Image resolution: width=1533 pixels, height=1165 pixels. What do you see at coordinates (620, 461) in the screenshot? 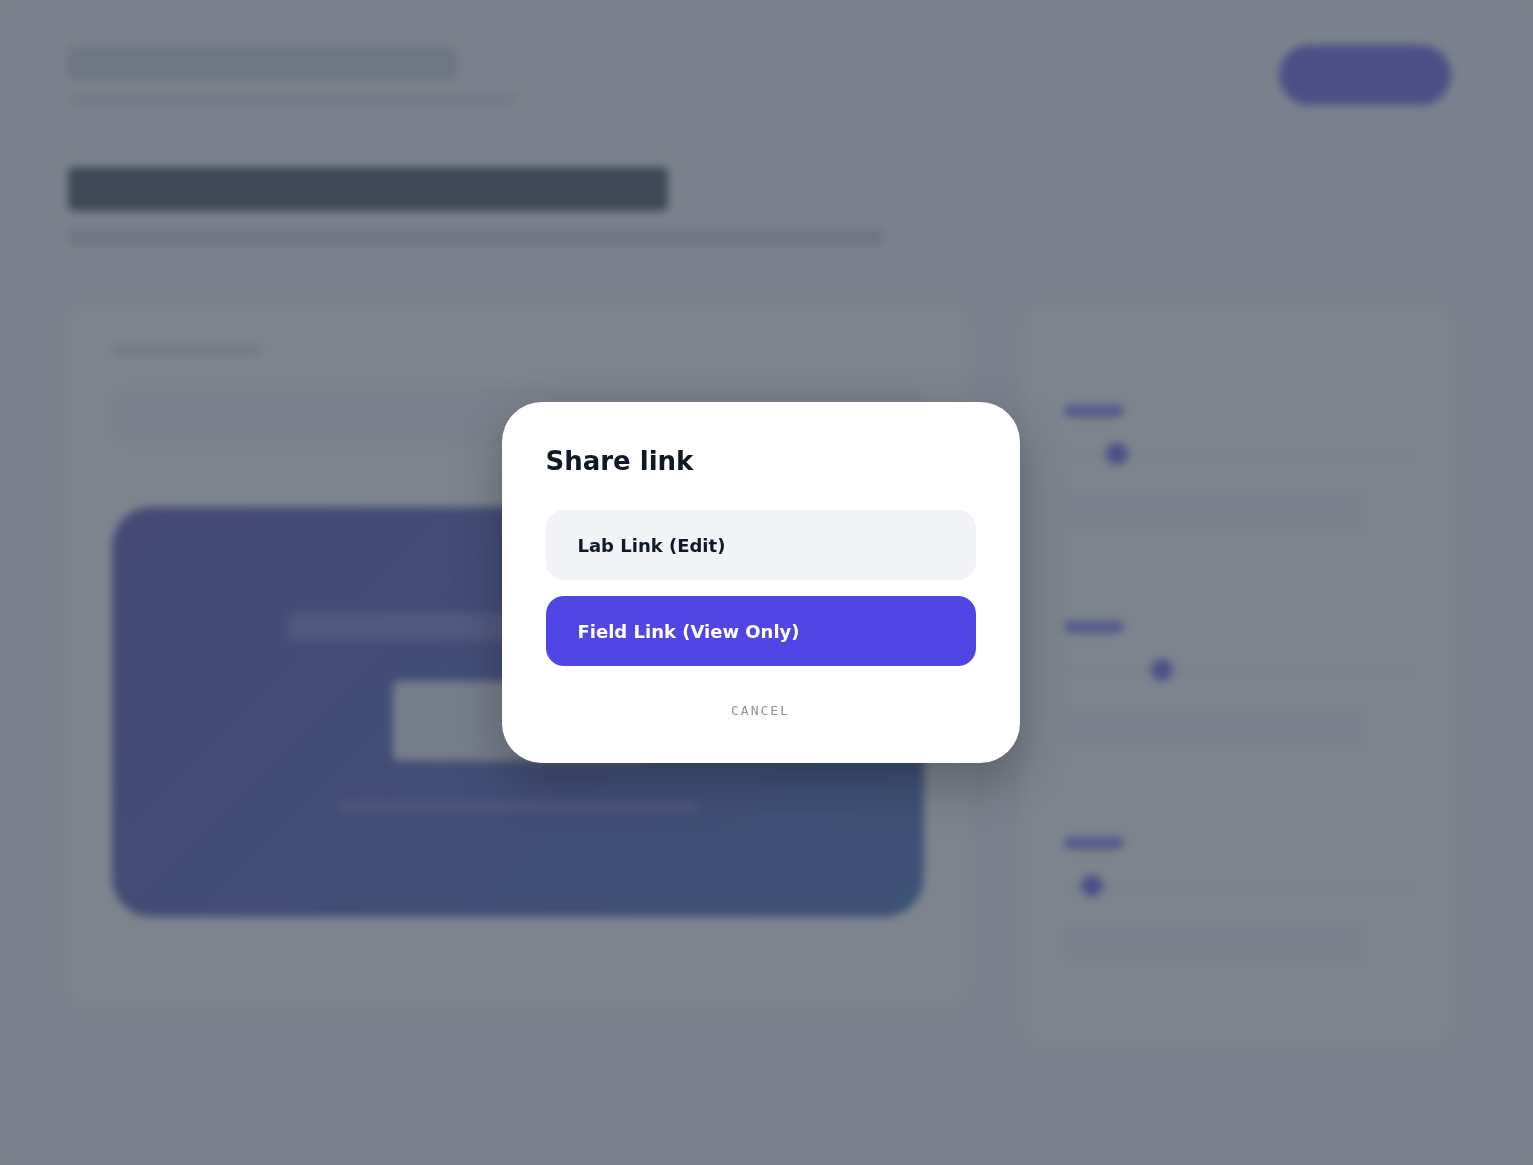
I see `dialog-title: Share link` at bounding box center [620, 461].